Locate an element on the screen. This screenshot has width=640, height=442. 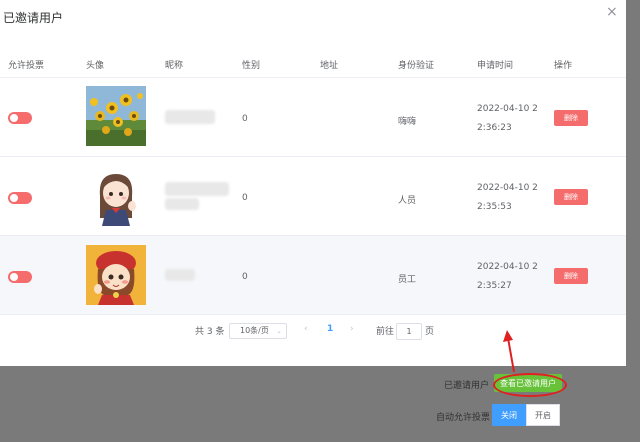
identity-value: 嗨嗨 is located at coordinates (407, 122).